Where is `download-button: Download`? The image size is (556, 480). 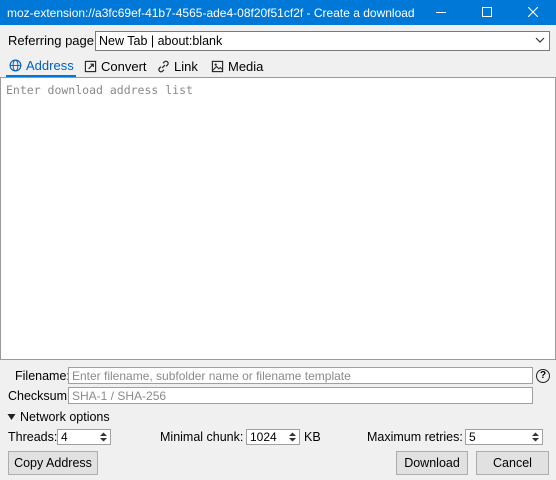 download-button: Download is located at coordinates (432, 463).